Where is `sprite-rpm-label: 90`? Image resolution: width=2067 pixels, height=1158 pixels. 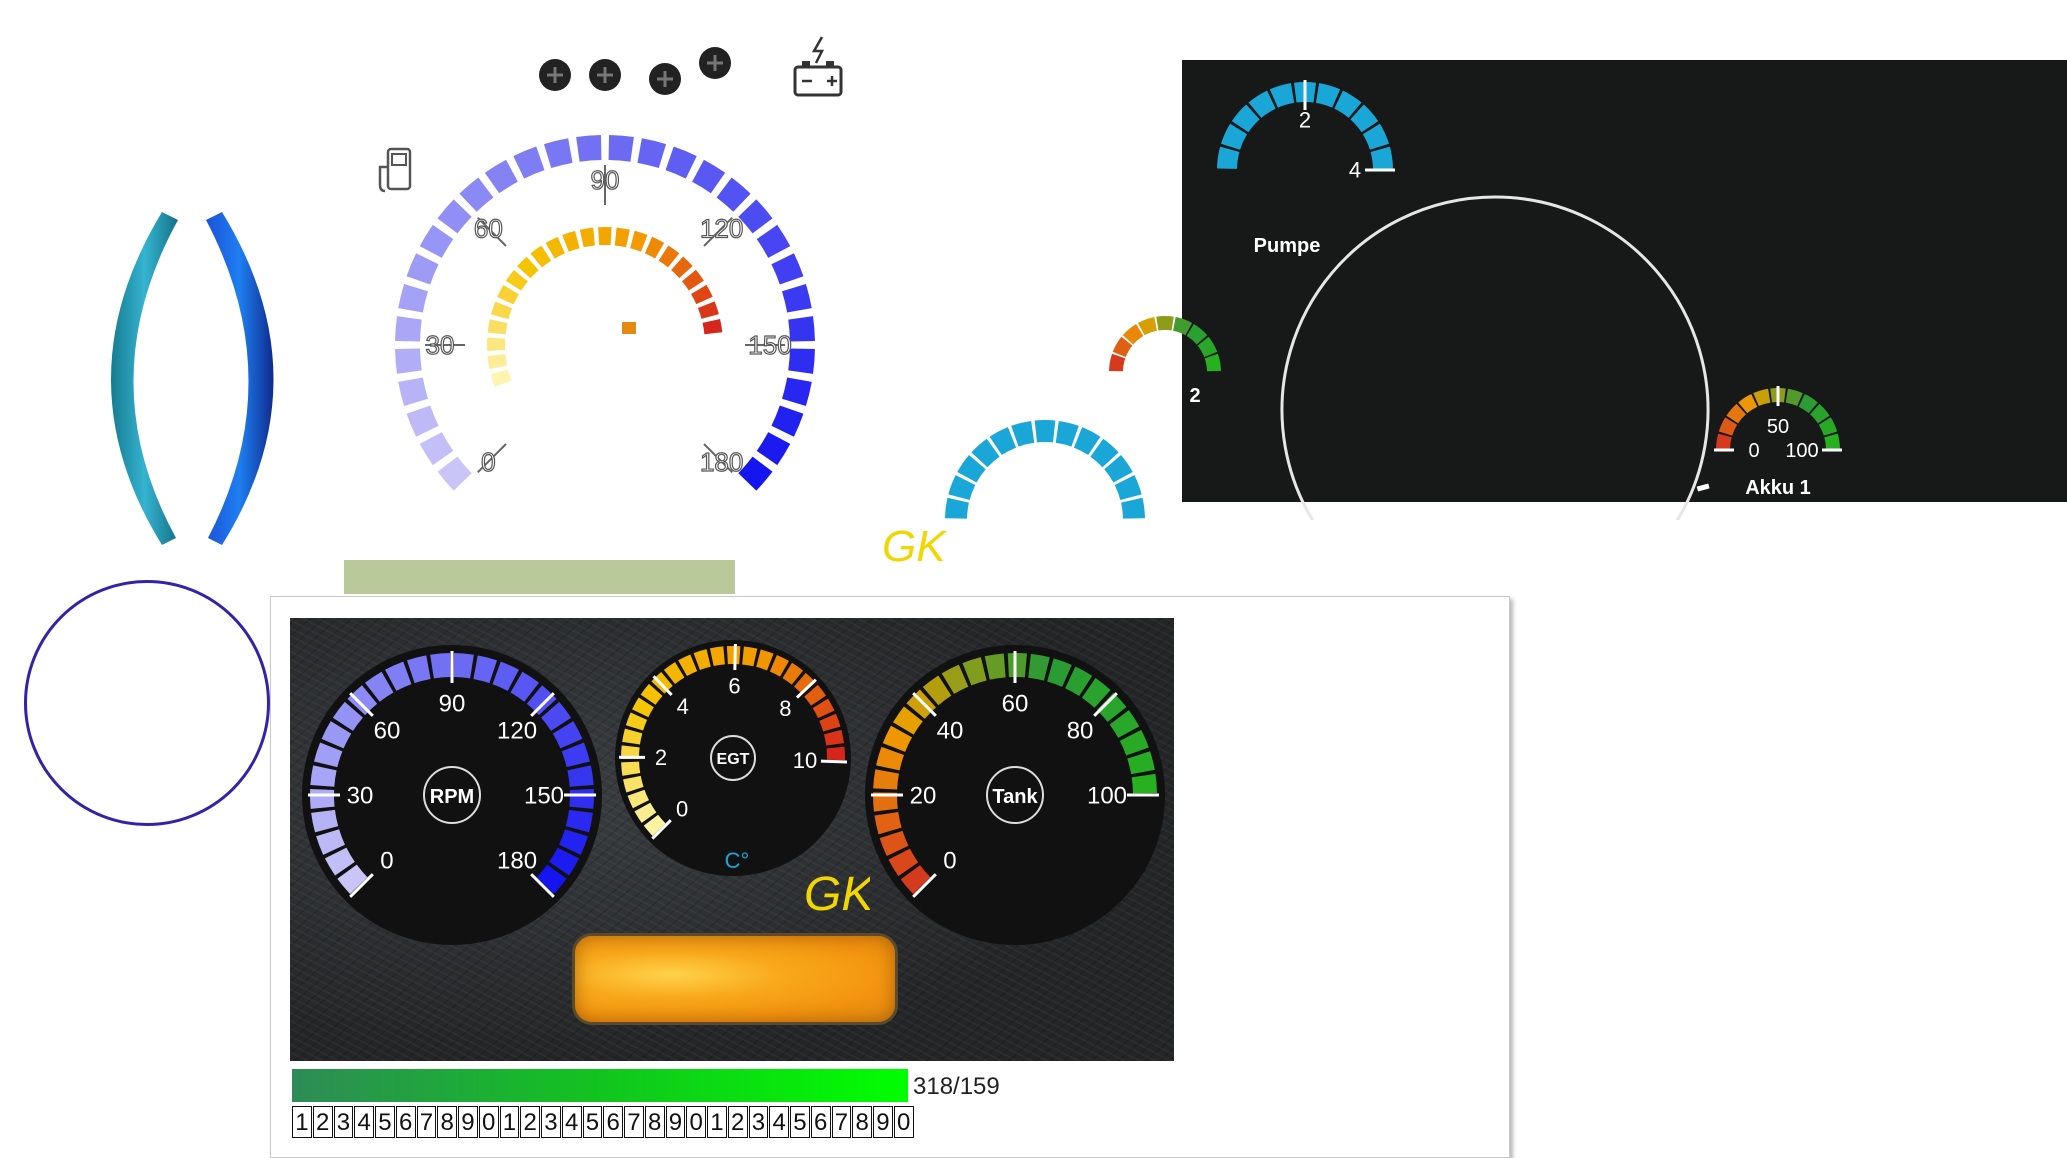
sprite-rpm-label: 90 is located at coordinates (605, 180).